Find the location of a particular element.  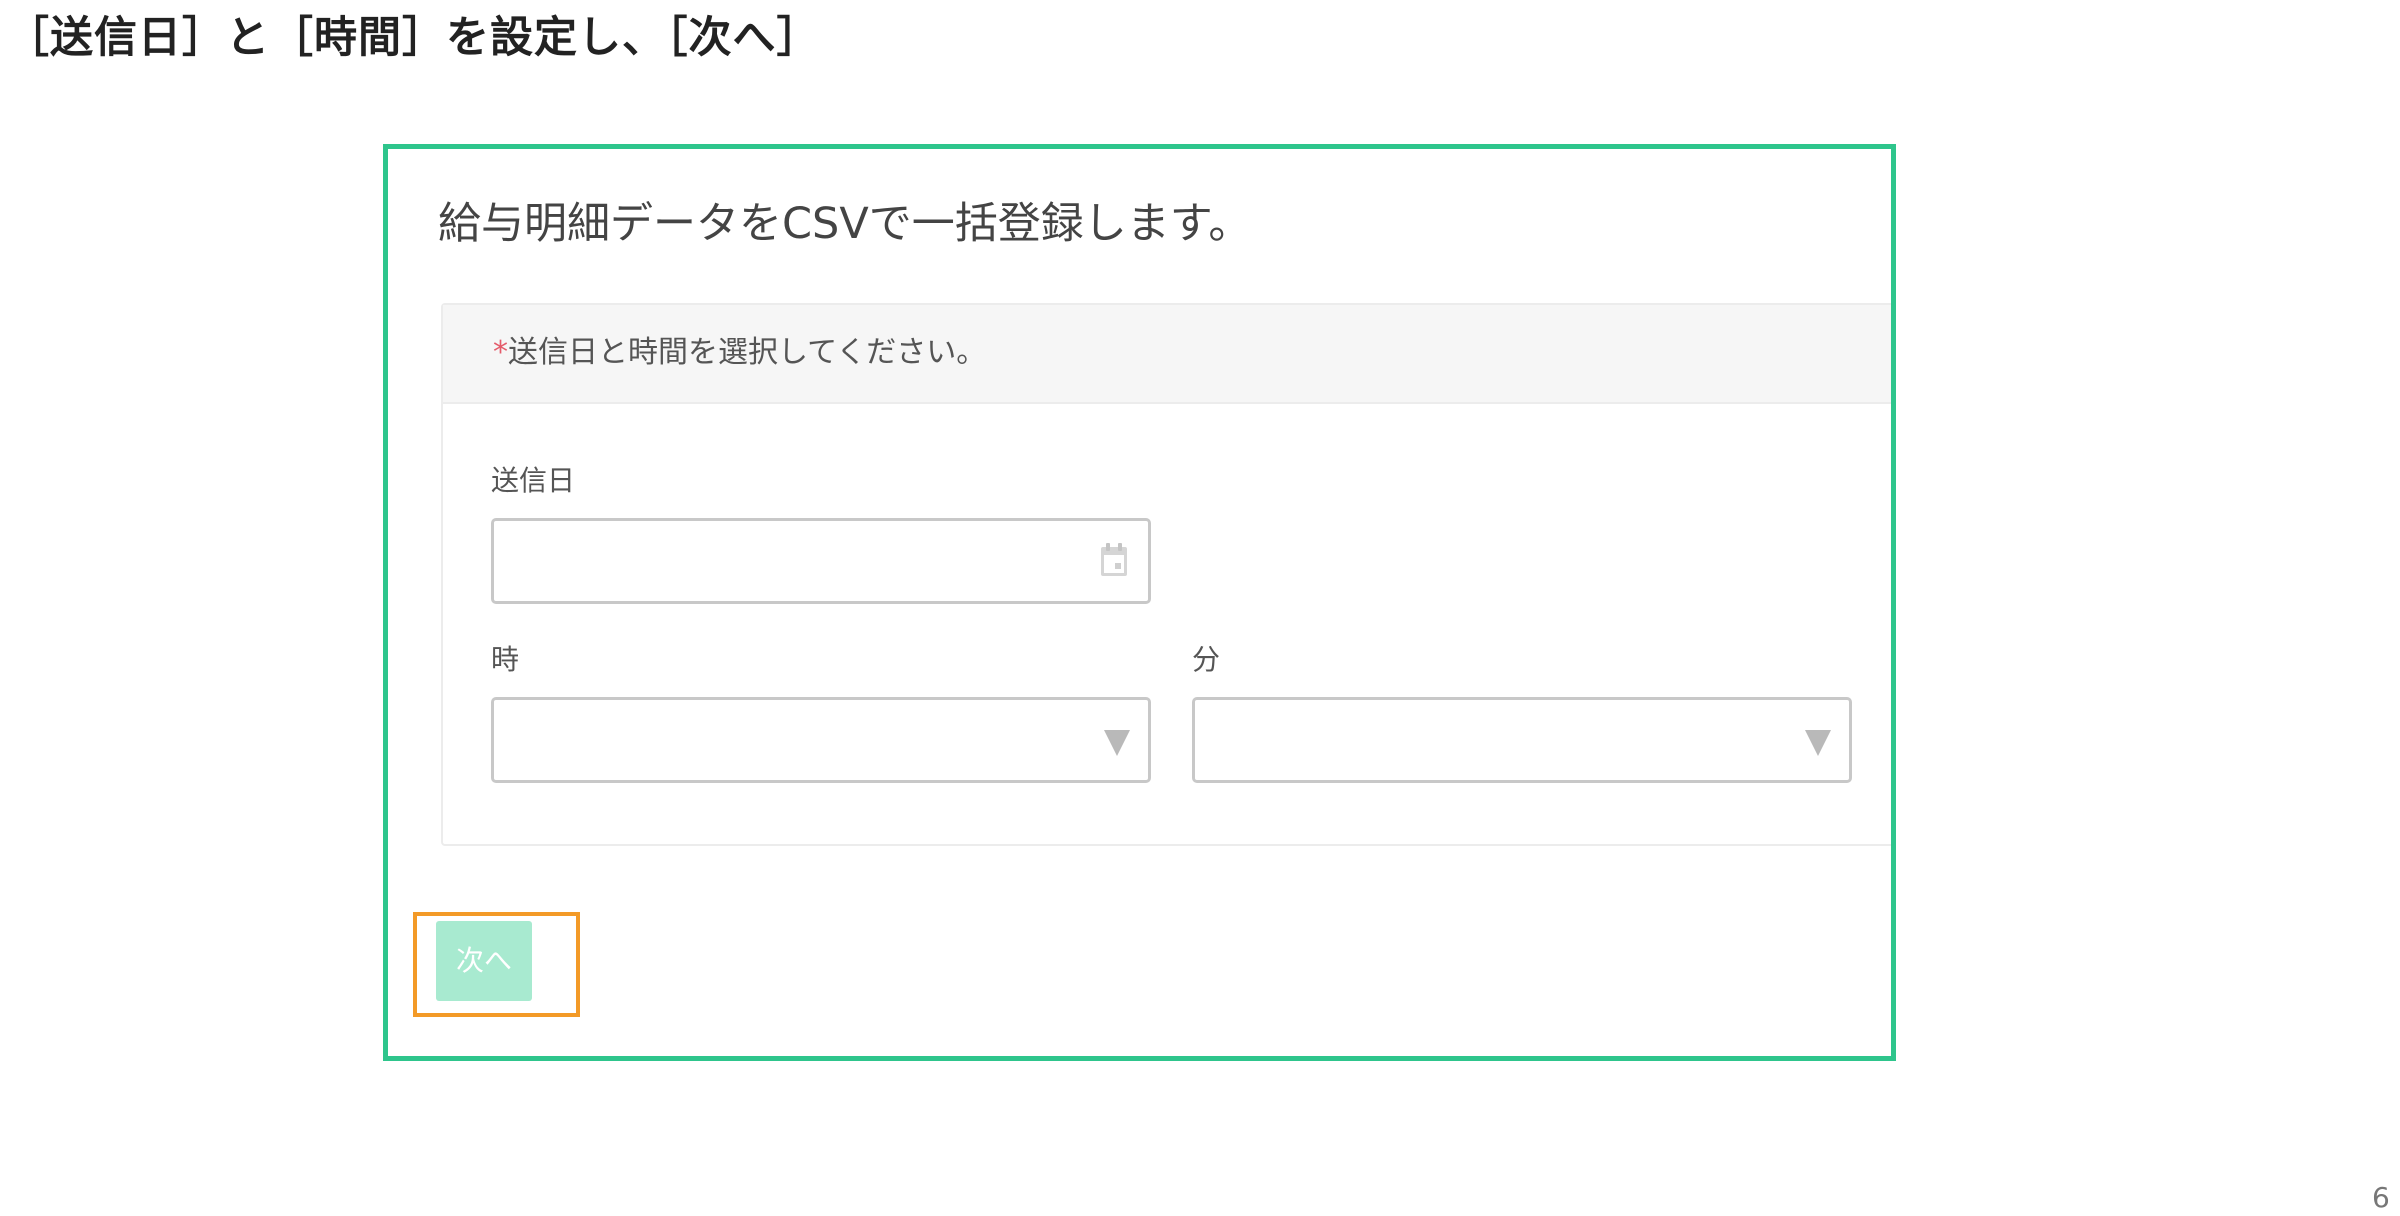

panel-instruction: *送信日と時間を選択してください。 is located at coordinates (739, 353).